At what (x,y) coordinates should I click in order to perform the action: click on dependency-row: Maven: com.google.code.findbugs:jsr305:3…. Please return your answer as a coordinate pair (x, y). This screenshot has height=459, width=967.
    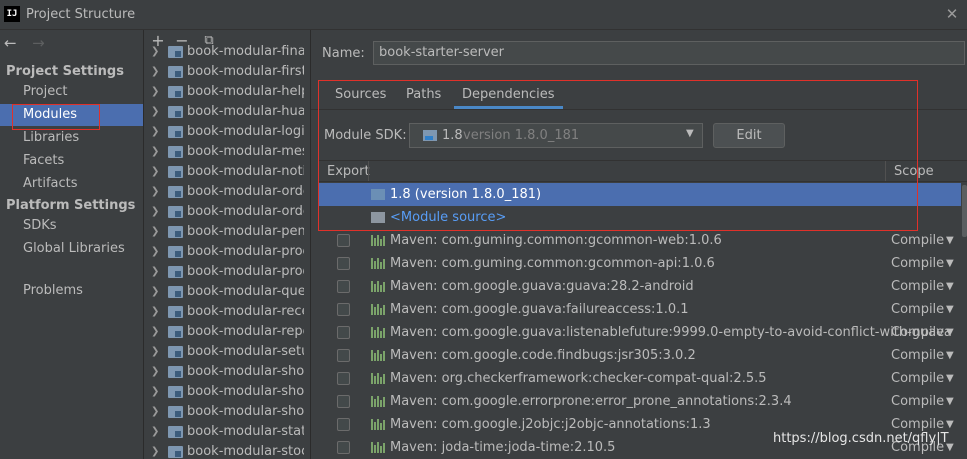
    Looking at the image, I should click on (639, 355).